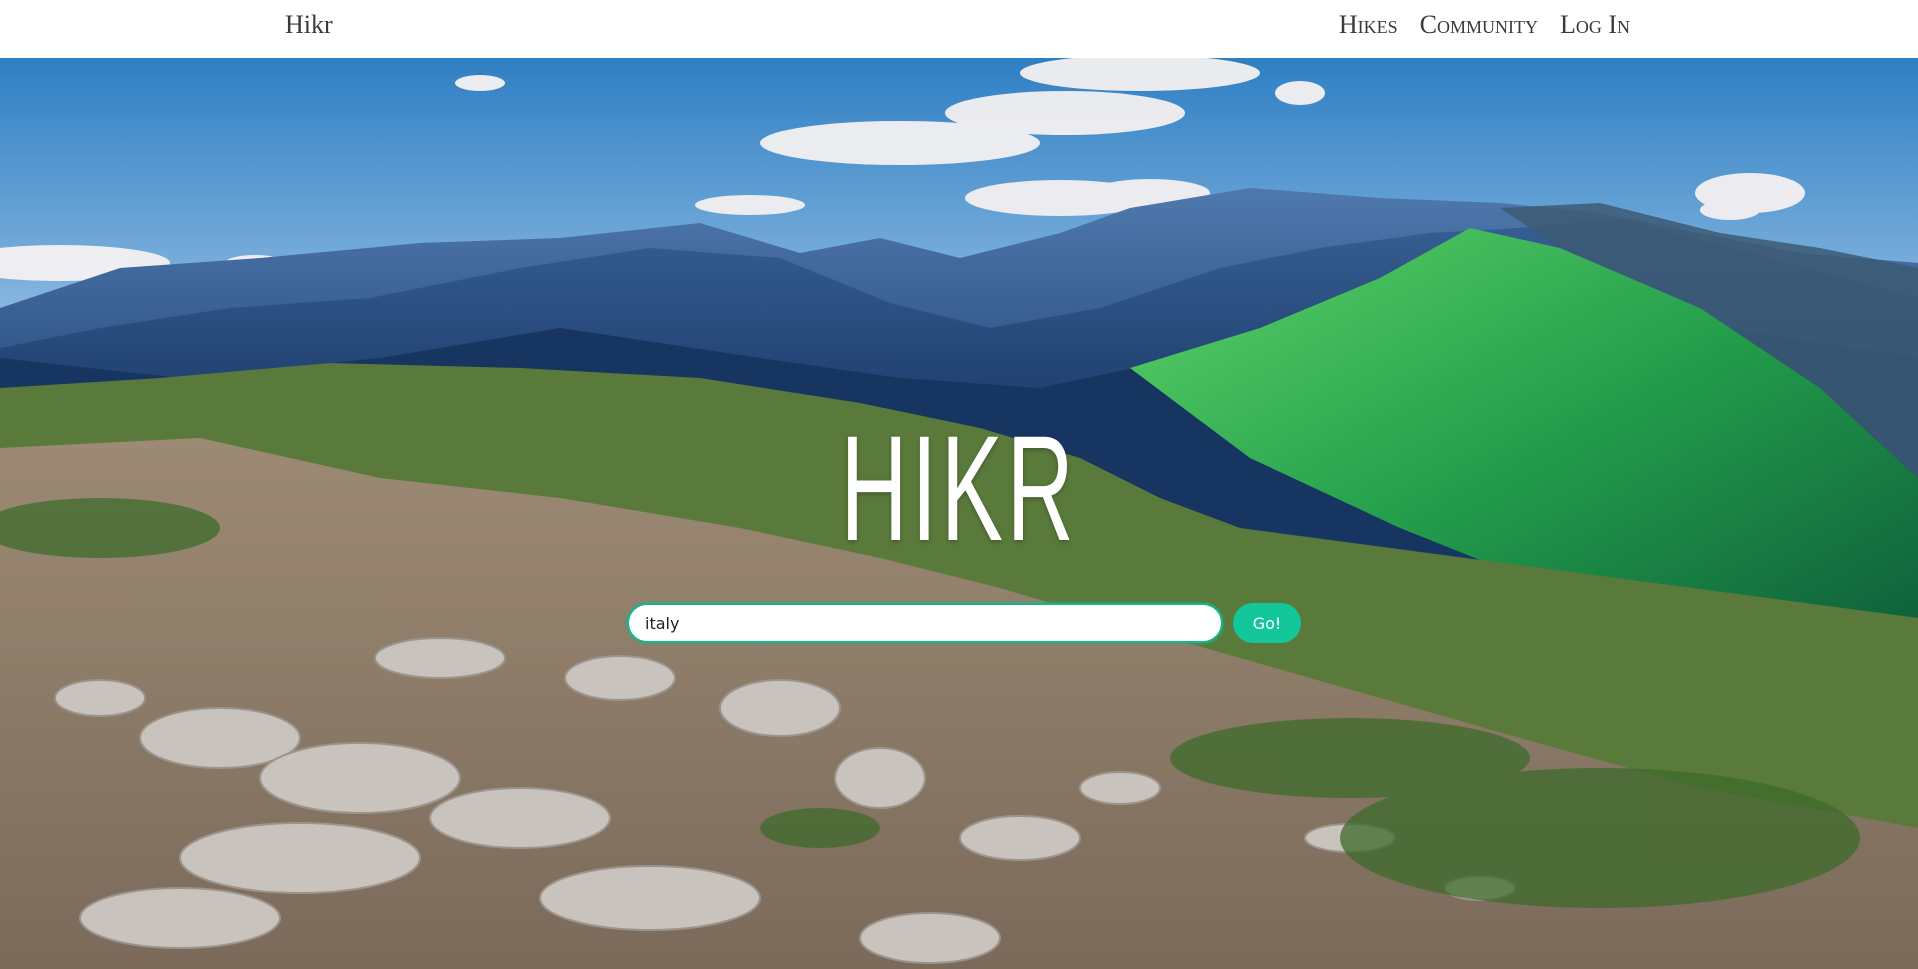  Describe the element at coordinates (1267, 623) in the screenshot. I see `go-button: Go!` at that location.